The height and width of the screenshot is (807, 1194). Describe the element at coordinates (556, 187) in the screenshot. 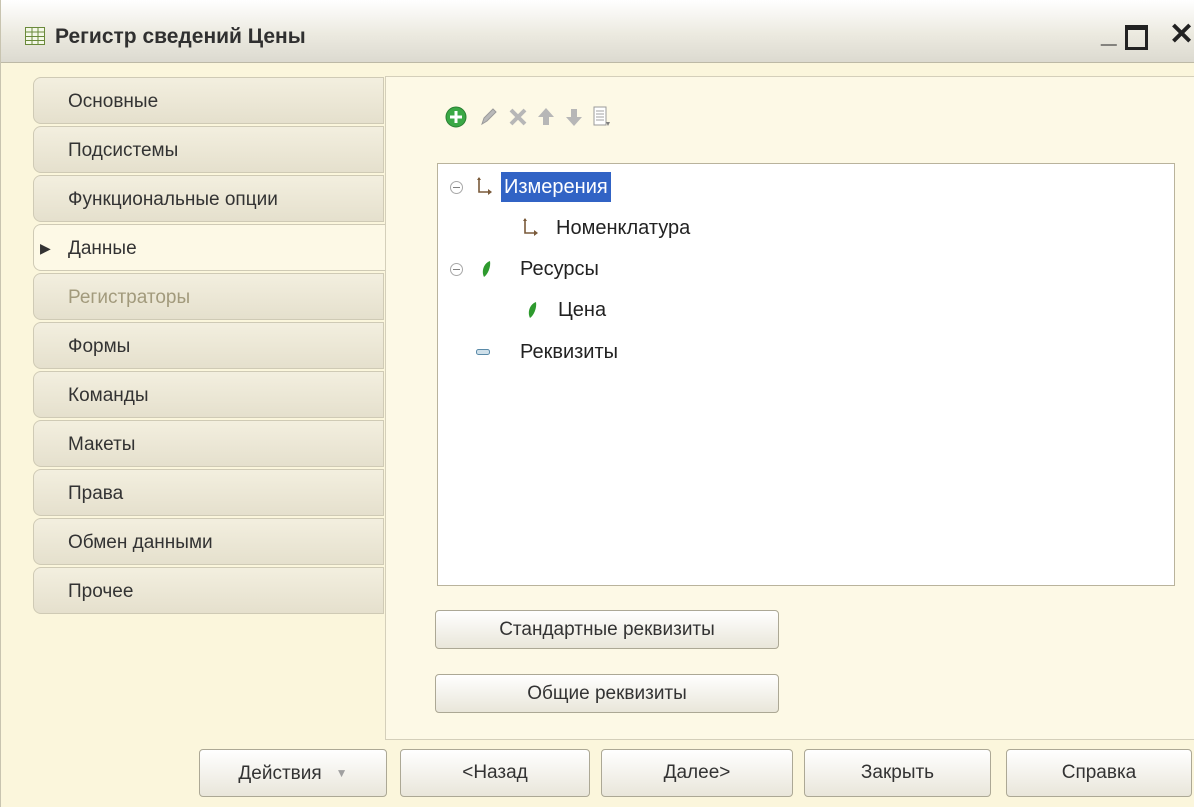

I see `dimensions-label: Измерения` at that location.